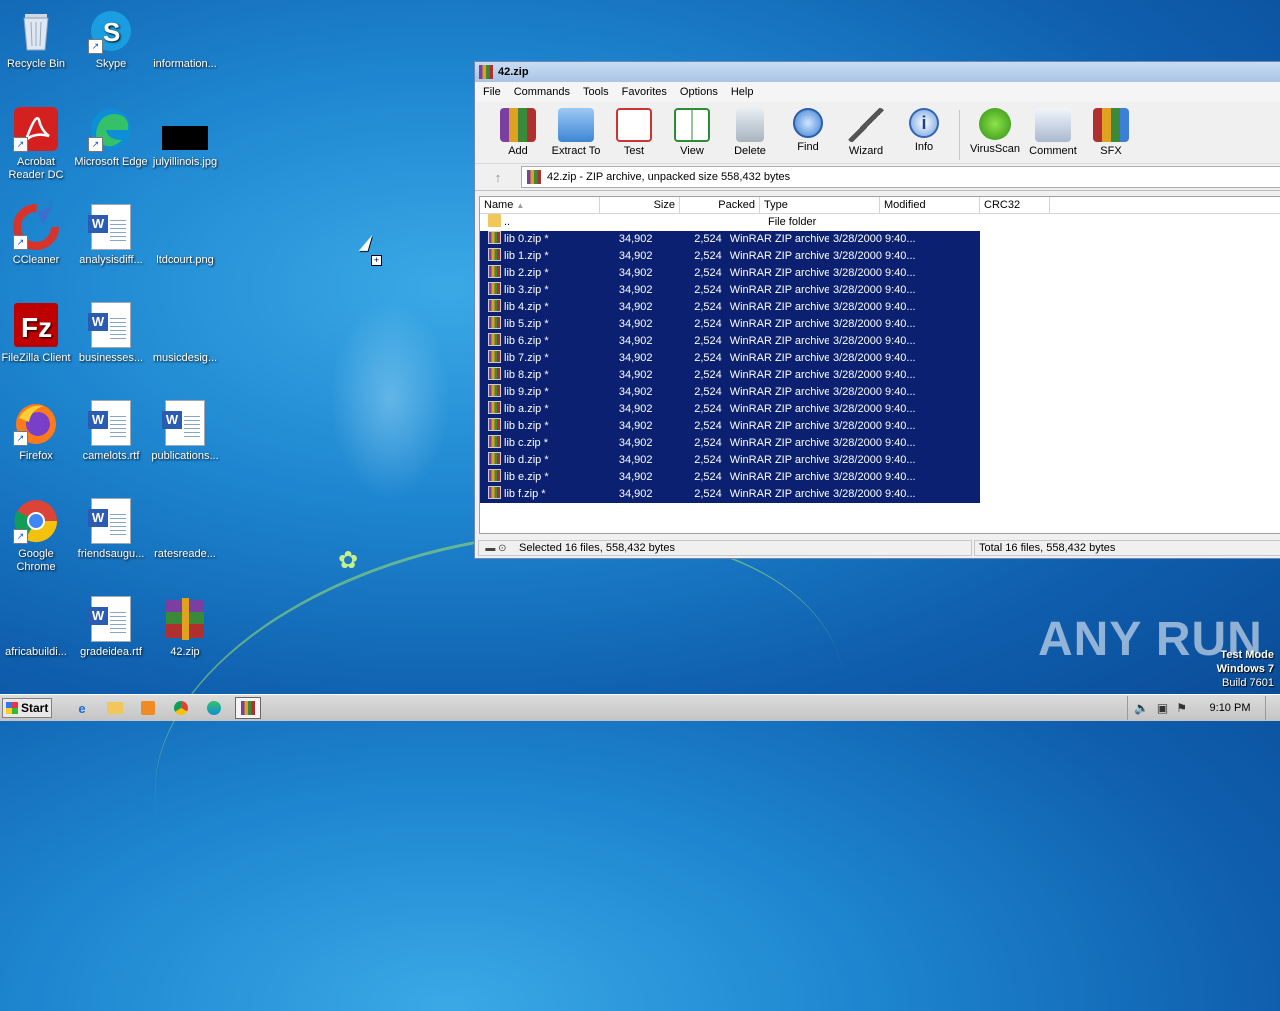 The width and height of the screenshot is (1280, 1011). I want to click on add-button: Add, so click(518, 132).